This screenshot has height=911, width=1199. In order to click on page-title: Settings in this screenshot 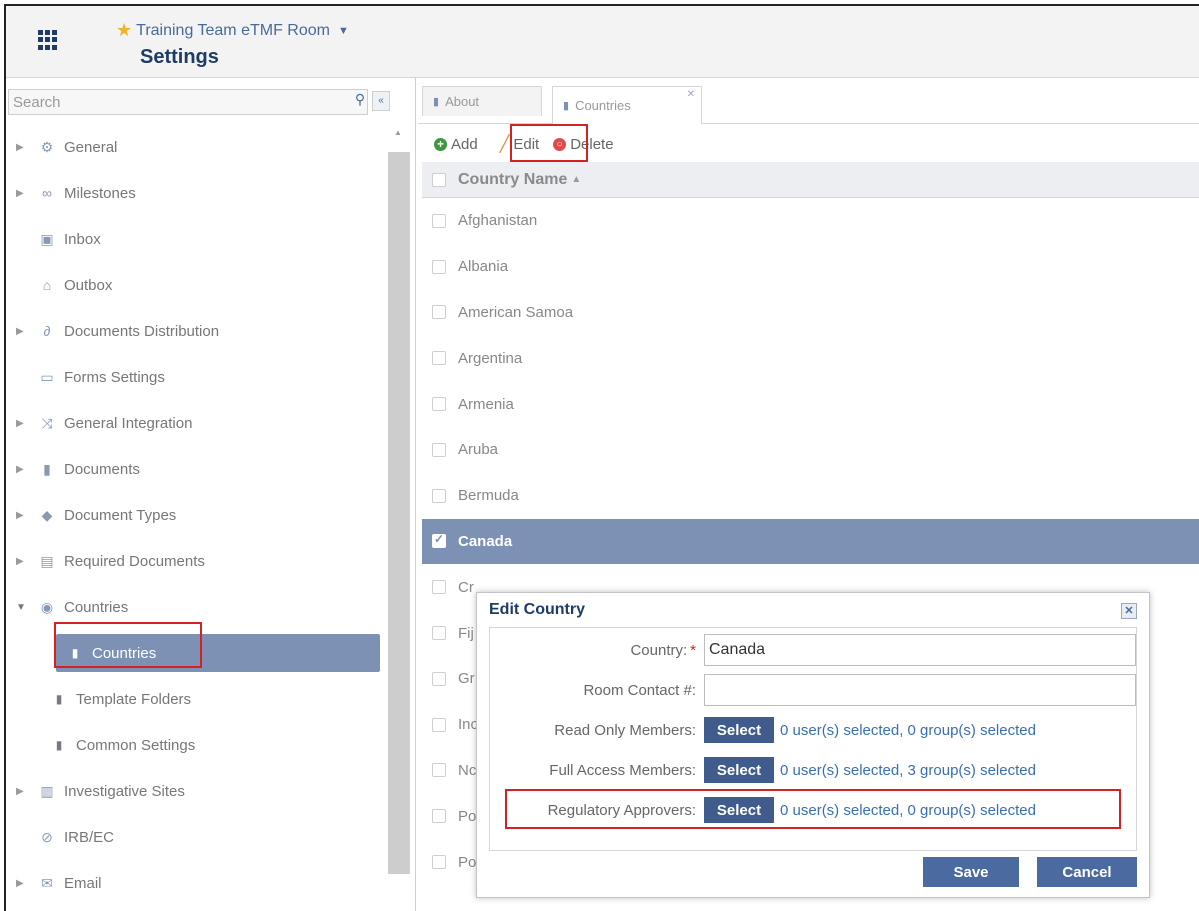, I will do `click(179, 57)`.